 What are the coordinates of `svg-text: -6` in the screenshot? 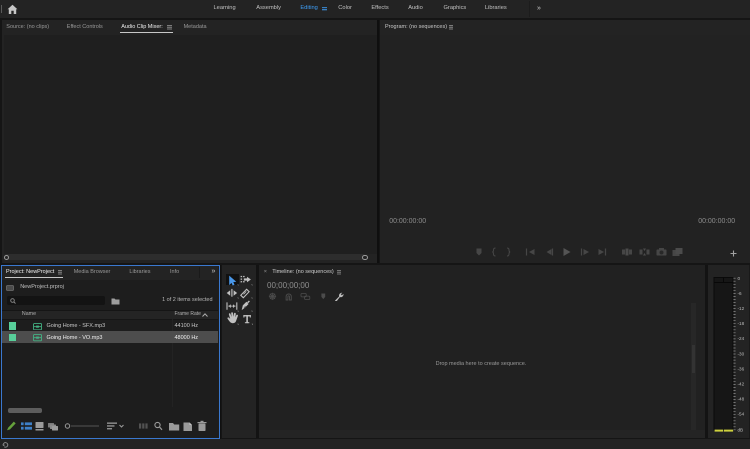 It's located at (740, 293).